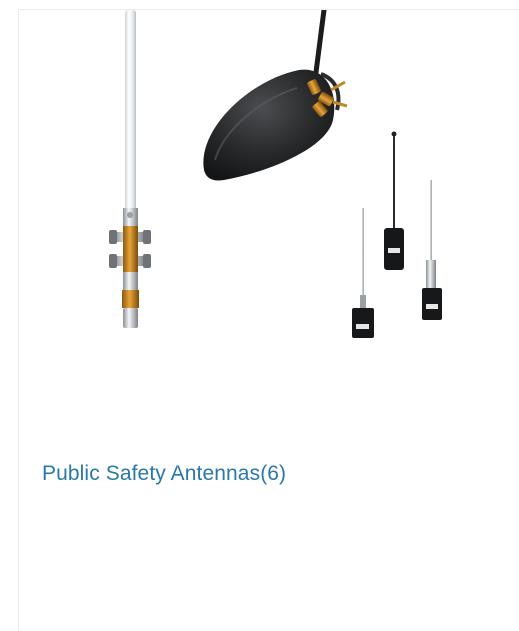 The width and height of the screenshot is (519, 631). Describe the element at coordinates (151, 473) in the screenshot. I see `category-name: Public Safety Antennas` at that location.